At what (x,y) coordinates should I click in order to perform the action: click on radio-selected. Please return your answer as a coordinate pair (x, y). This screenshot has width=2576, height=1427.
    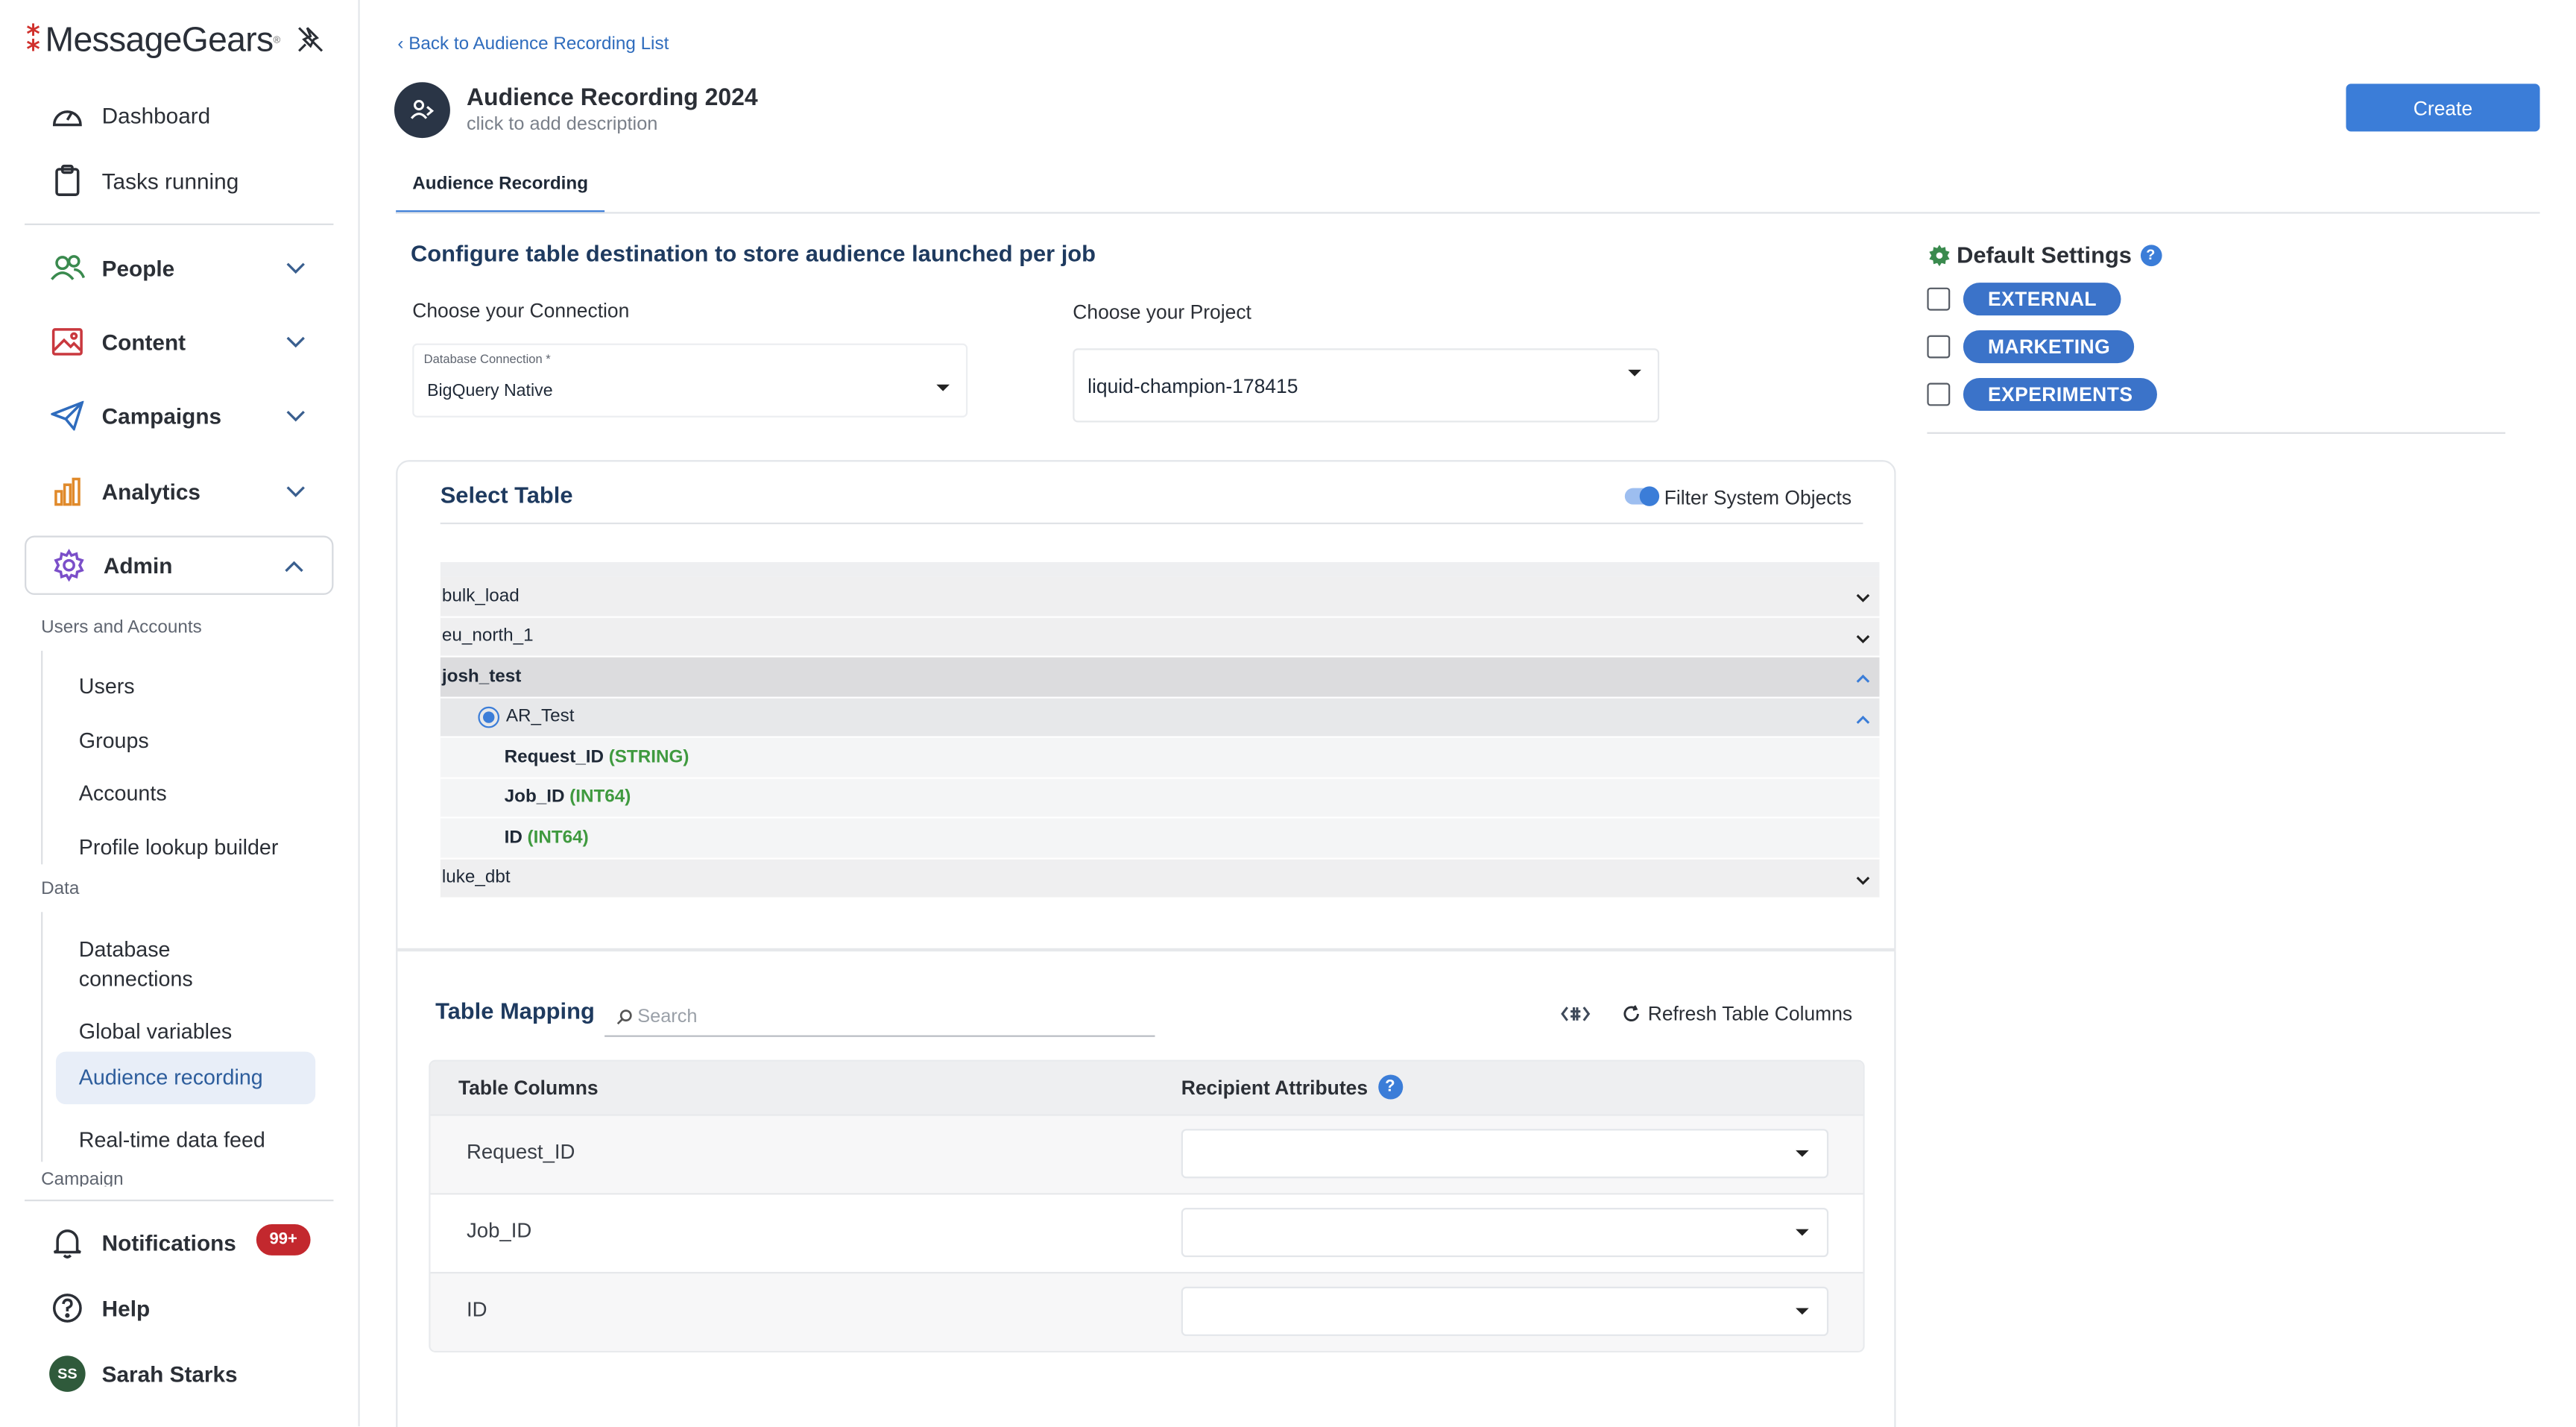
    Looking at the image, I should click on (489, 717).